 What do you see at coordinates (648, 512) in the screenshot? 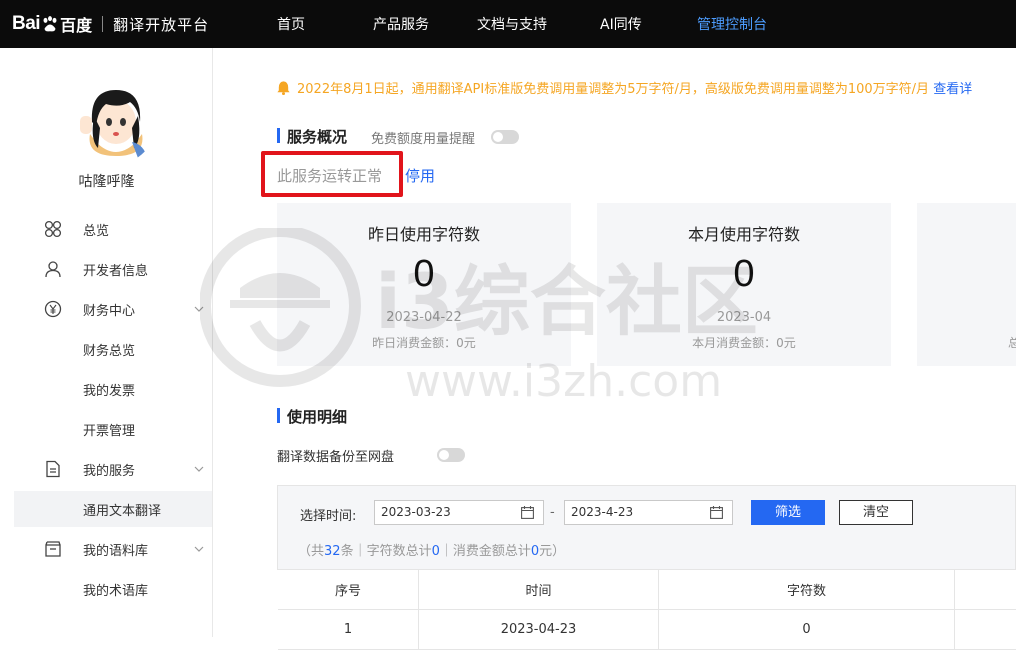
I see `end-date-input: 2023-4-23` at bounding box center [648, 512].